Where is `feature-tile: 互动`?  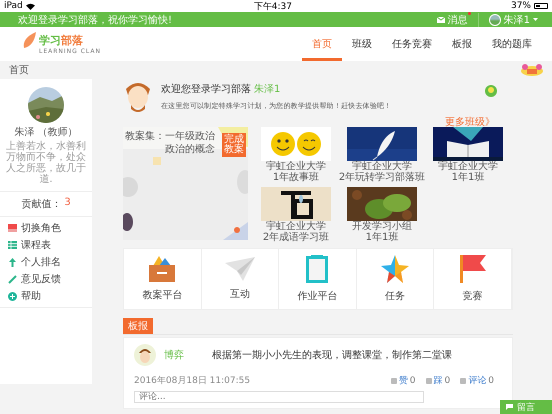 feature-tile: 互动 is located at coordinates (241, 279).